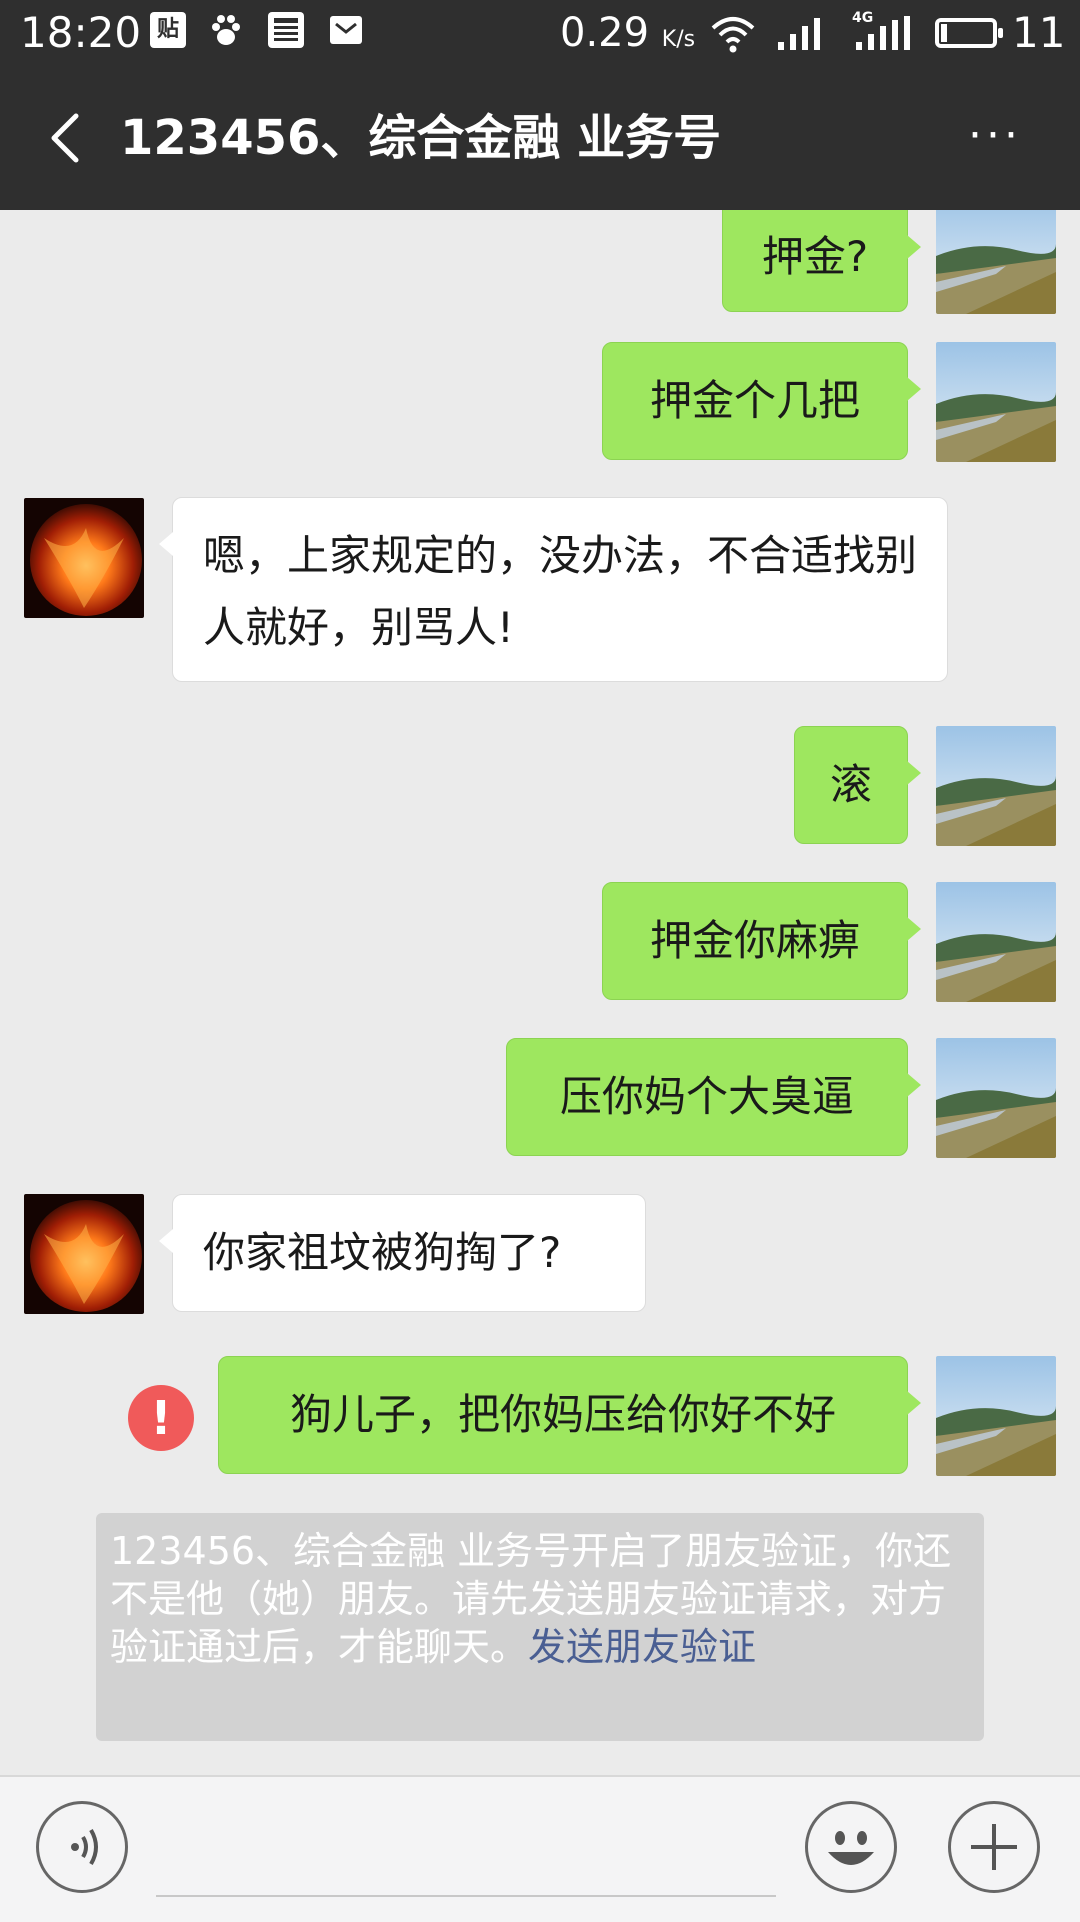 The width and height of the screenshot is (1080, 1922). I want to click on voice-icon, so click(82, 1847).